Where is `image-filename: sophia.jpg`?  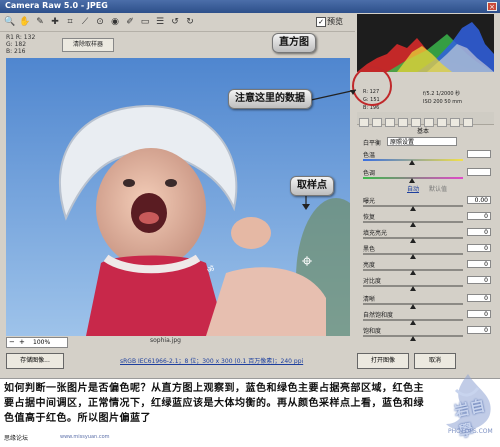 image-filename: sophia.jpg is located at coordinates (165, 340).